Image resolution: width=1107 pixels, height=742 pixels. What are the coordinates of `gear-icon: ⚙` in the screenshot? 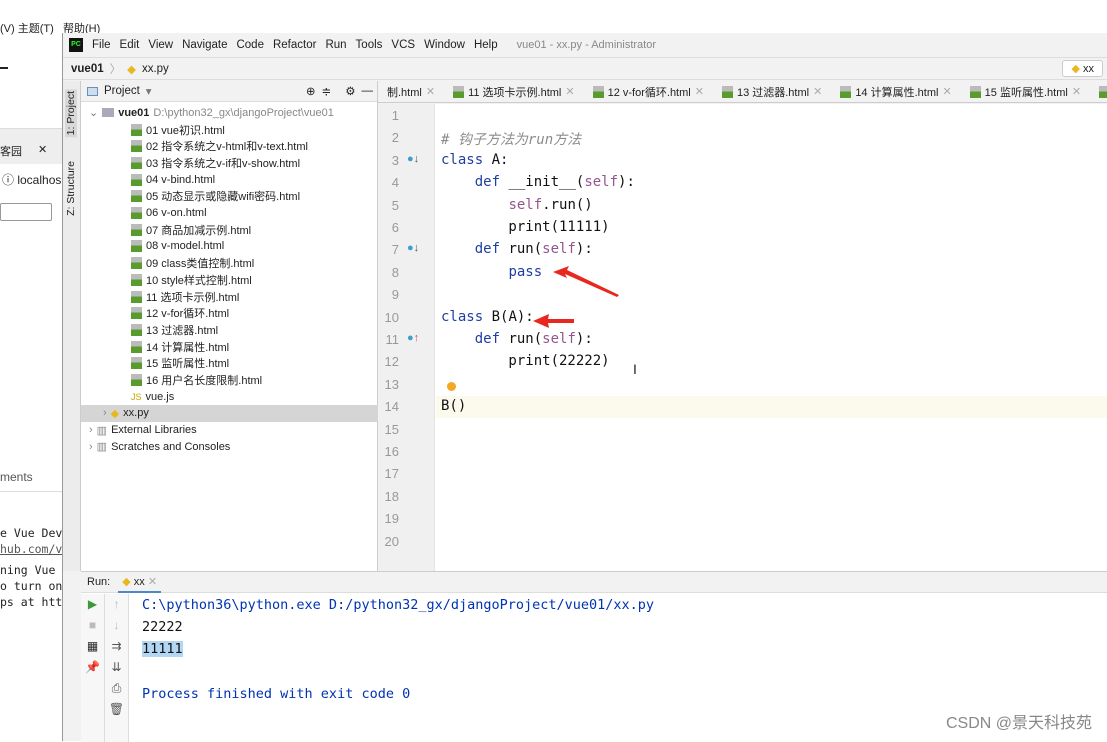 It's located at (350, 91).